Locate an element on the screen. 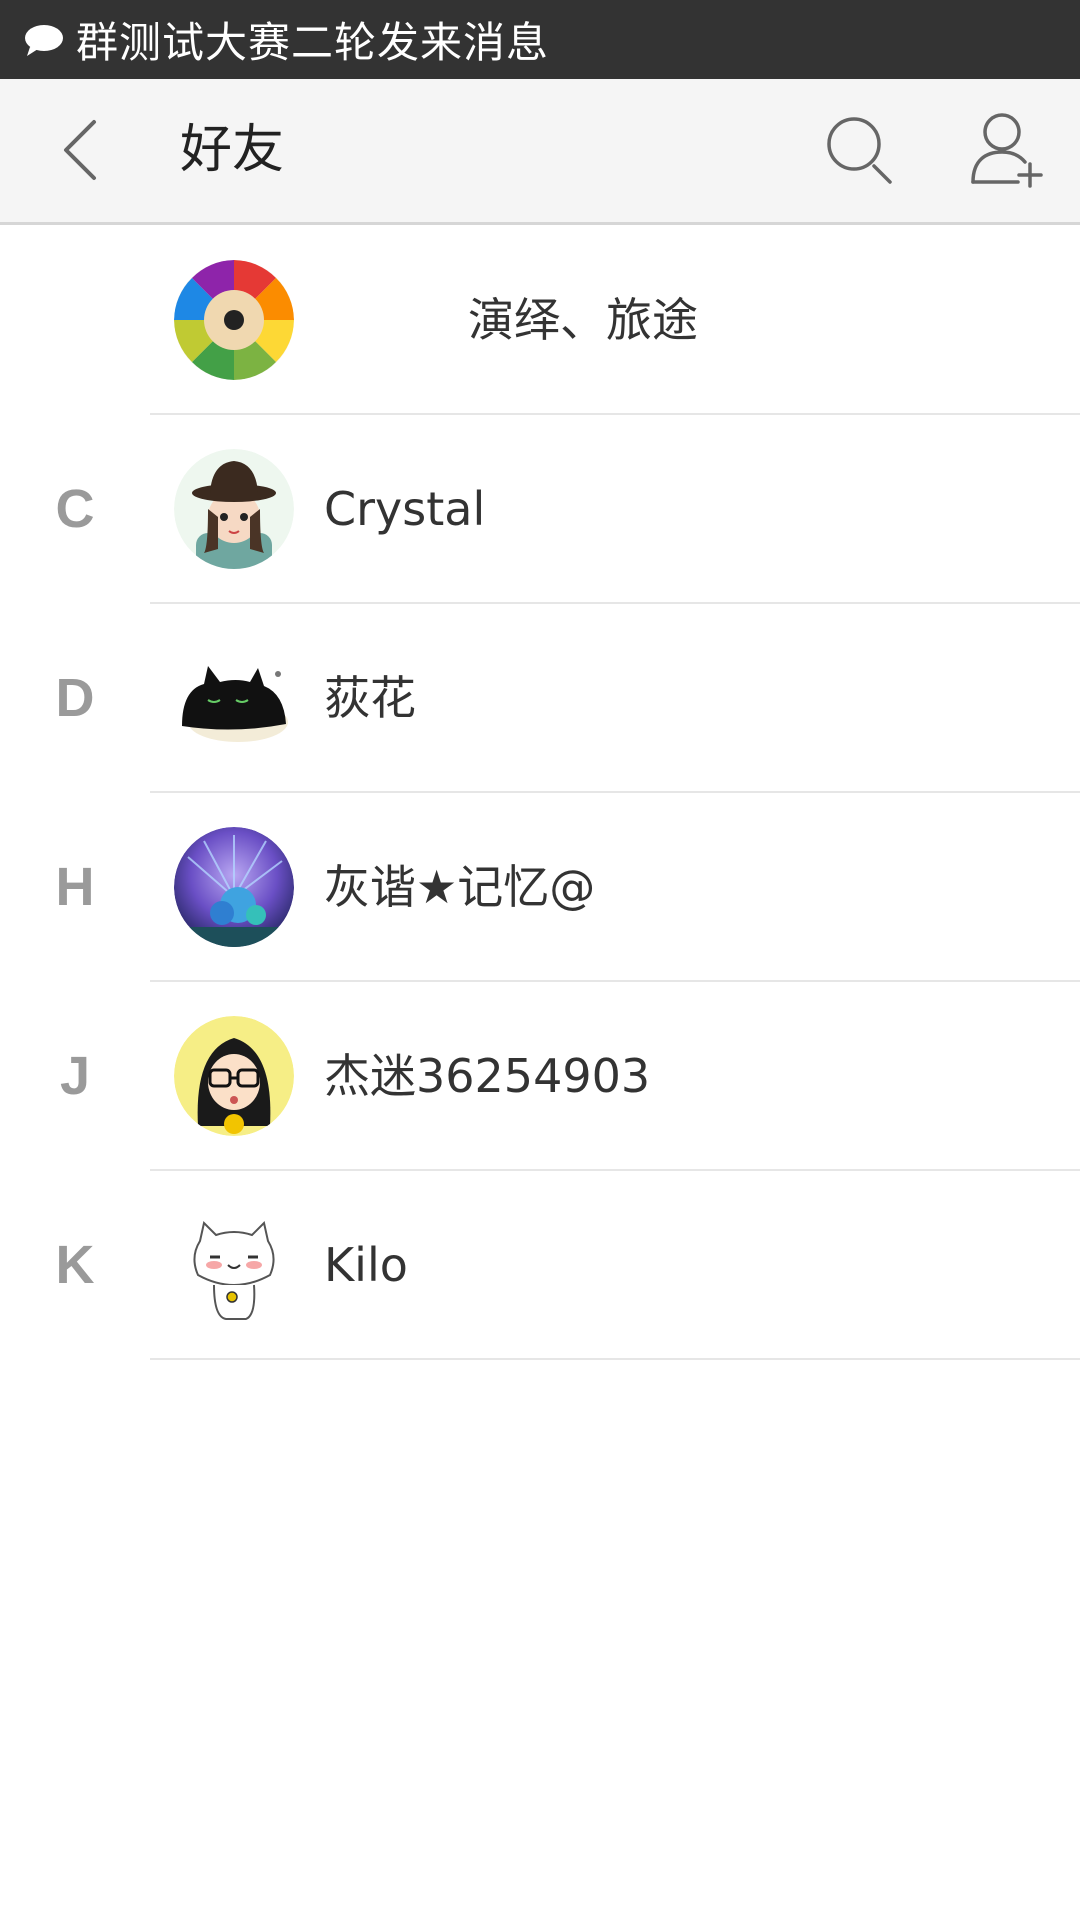 This screenshot has width=1080, height=1920. friend-name: 灰谐★记忆@ is located at coordinates (460, 887).